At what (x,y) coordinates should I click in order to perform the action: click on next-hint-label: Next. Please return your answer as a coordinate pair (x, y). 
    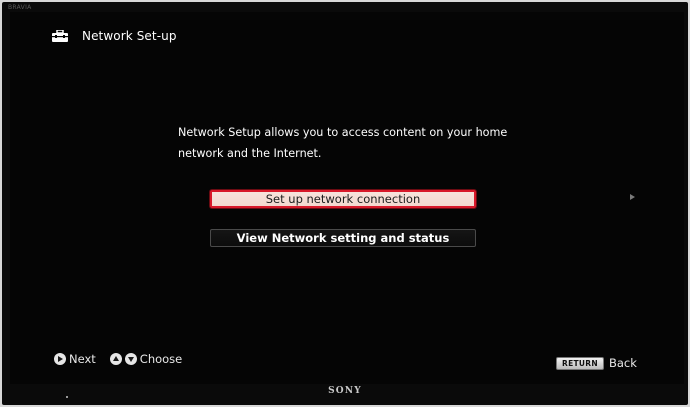
    Looking at the image, I should click on (82, 359).